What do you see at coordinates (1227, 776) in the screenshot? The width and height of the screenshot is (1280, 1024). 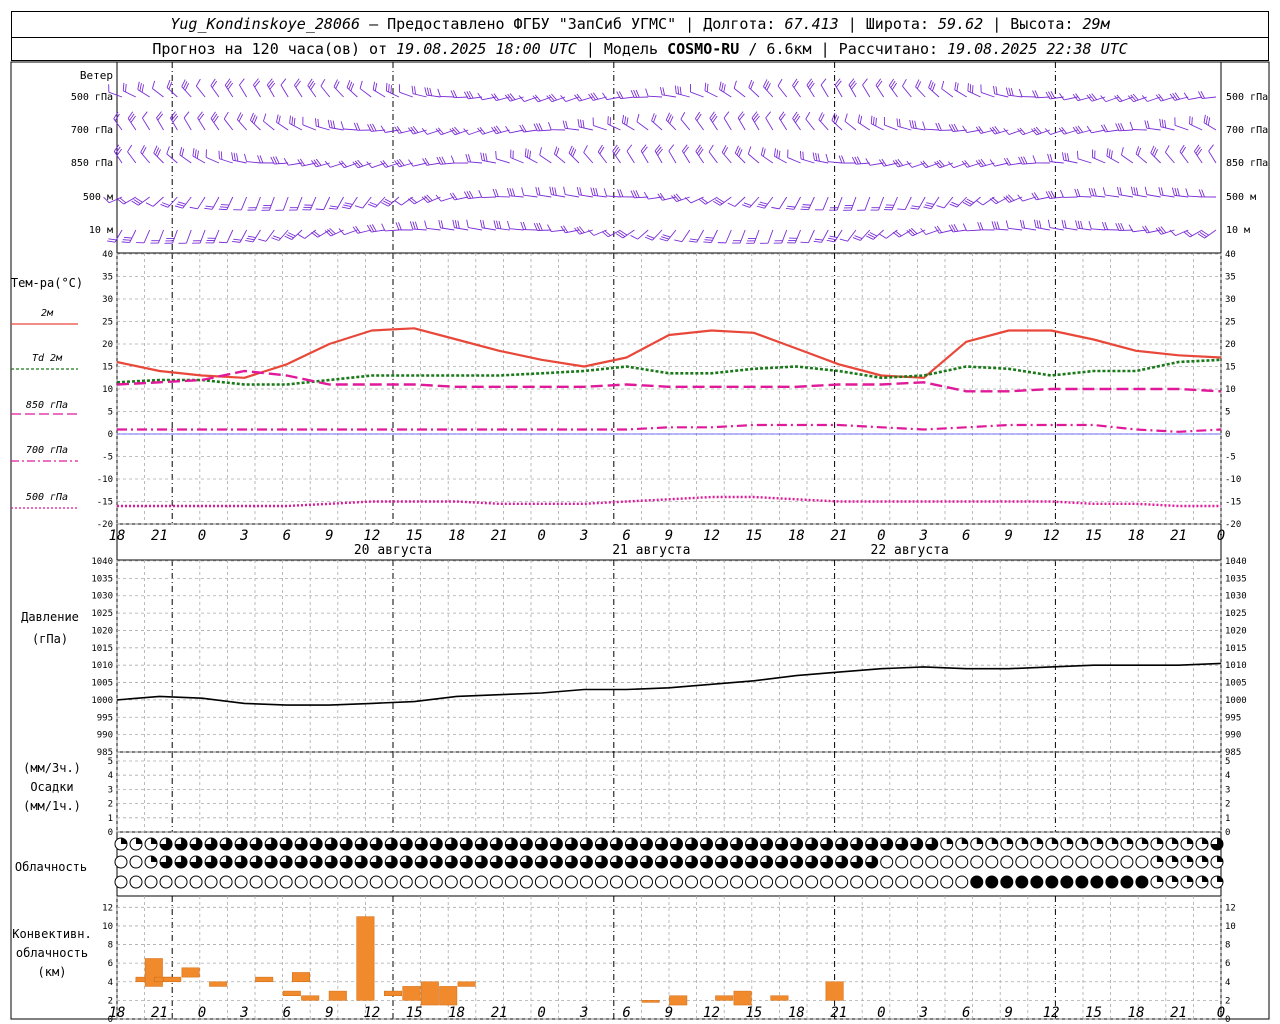 I see `precip-ytick-right: 4` at bounding box center [1227, 776].